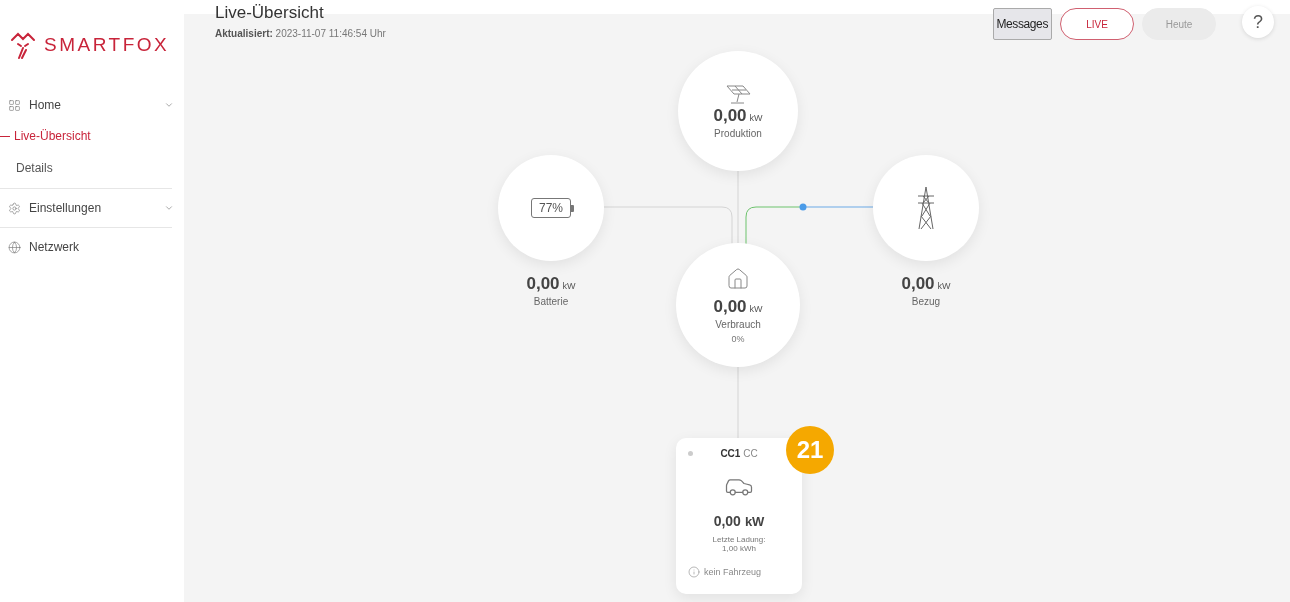 The height and width of the screenshot is (602, 1290). I want to click on help-button: ?, so click(1258, 22).